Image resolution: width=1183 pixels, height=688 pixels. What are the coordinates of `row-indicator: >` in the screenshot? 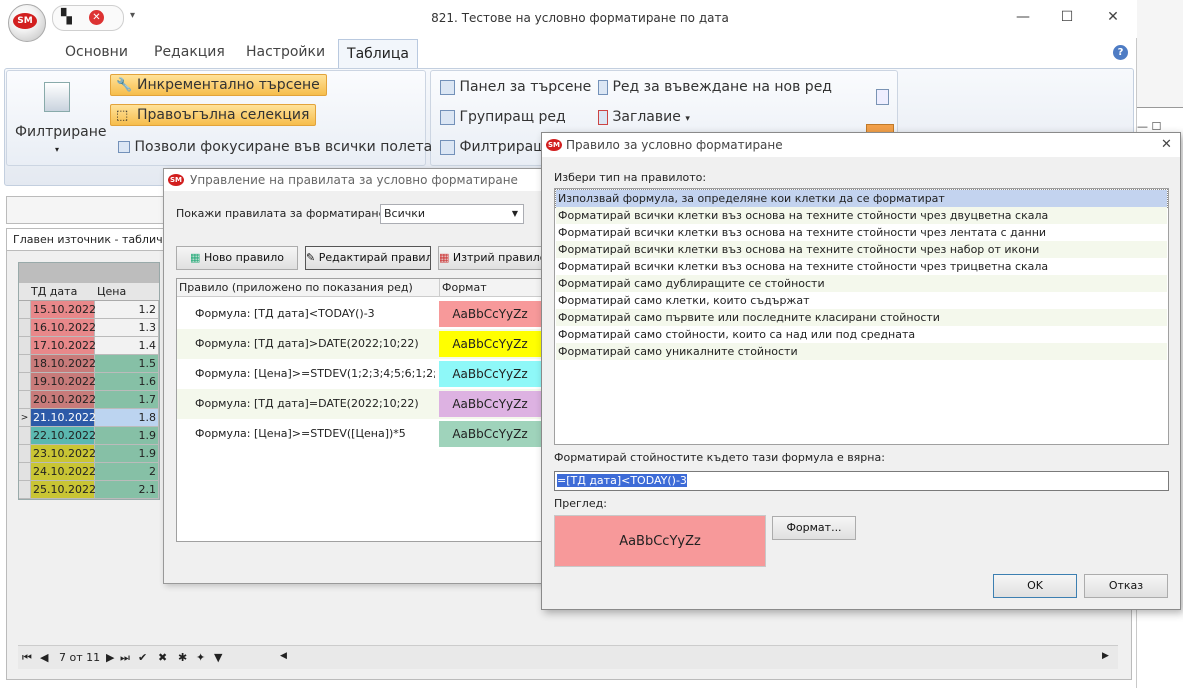 It's located at (25, 418).